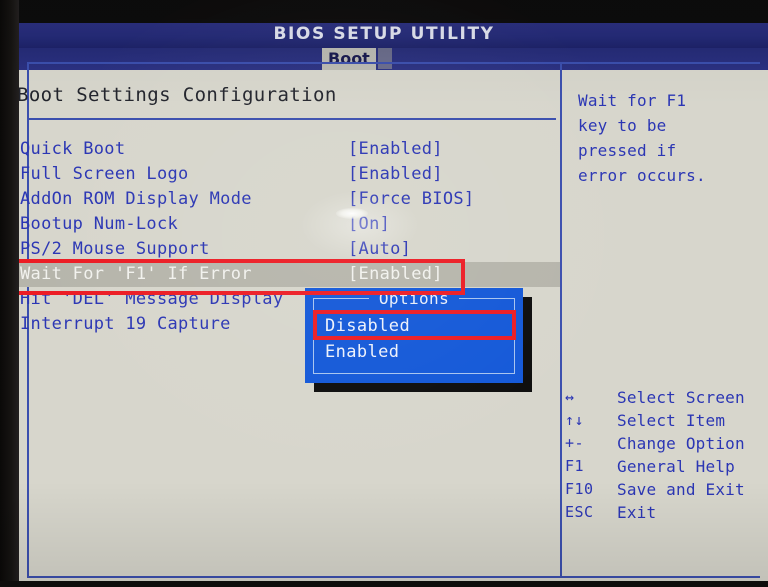 The width and height of the screenshot is (768, 587). I want to click on option-item-disabled: Disabled, so click(367, 326).